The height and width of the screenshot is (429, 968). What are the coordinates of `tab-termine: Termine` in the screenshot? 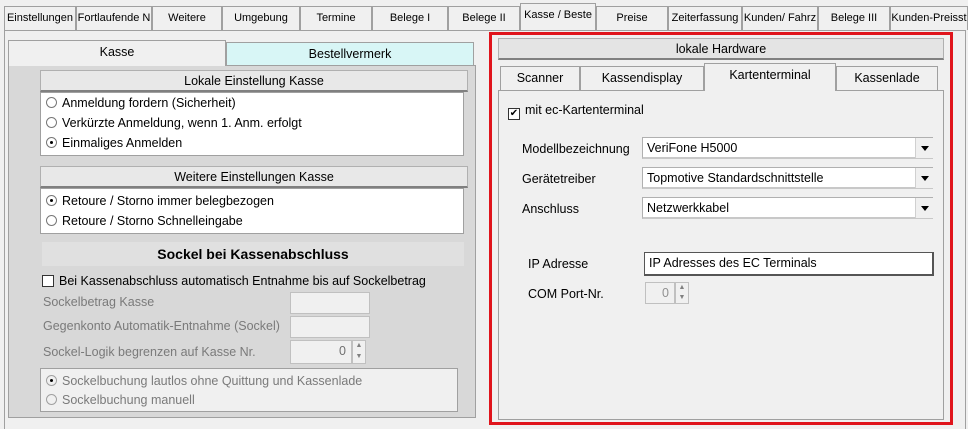 It's located at (336, 18).